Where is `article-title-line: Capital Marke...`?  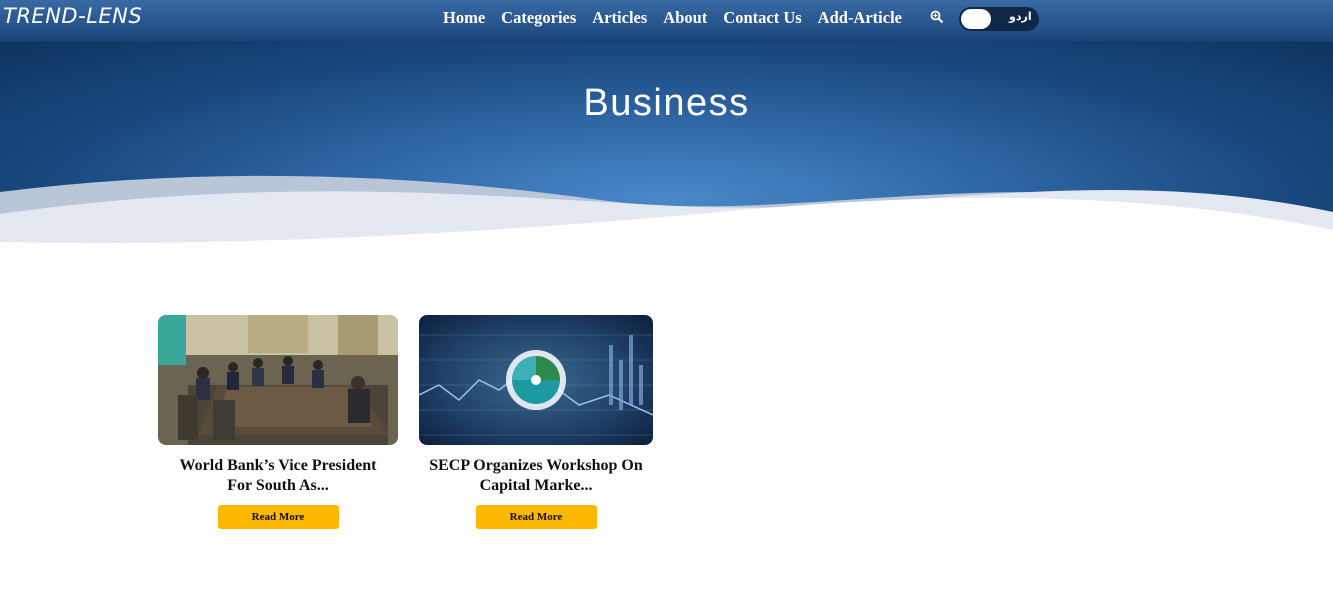
article-title-line: Capital Marke... is located at coordinates (536, 485).